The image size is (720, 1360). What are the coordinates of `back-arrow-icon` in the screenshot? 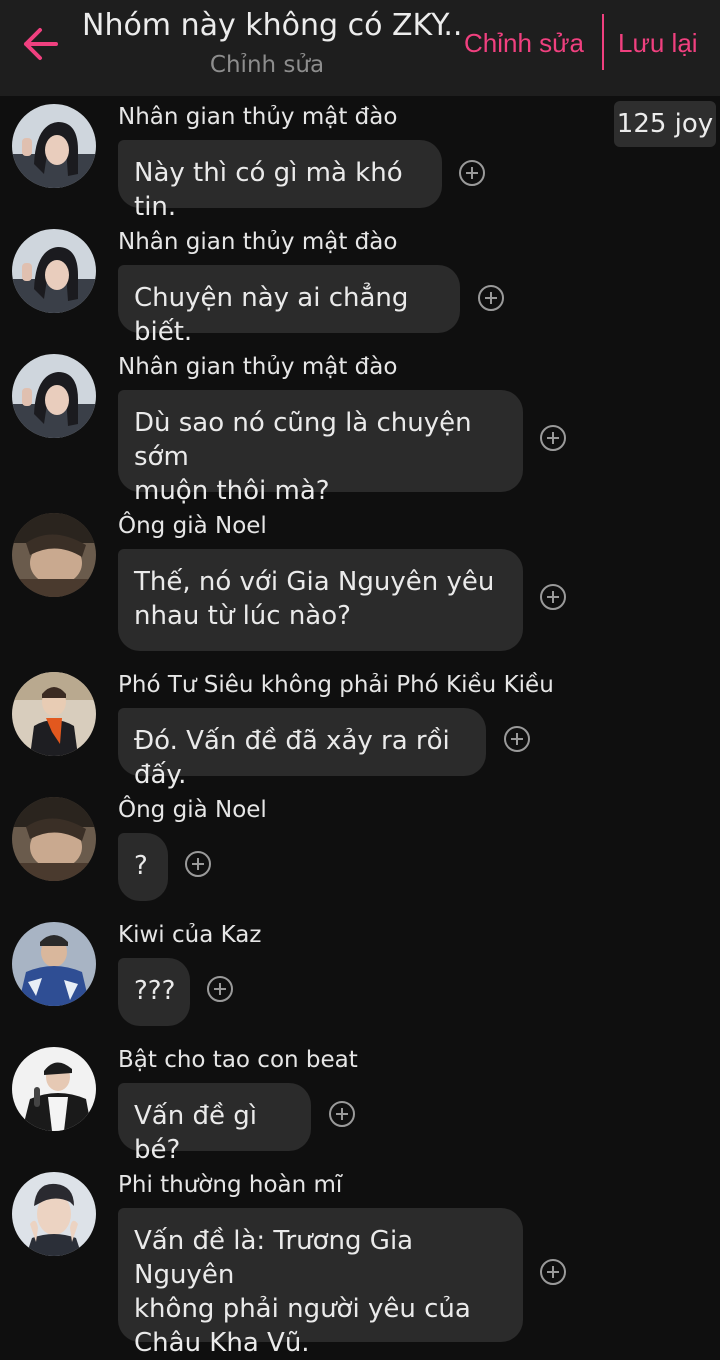 It's located at (42, 44).